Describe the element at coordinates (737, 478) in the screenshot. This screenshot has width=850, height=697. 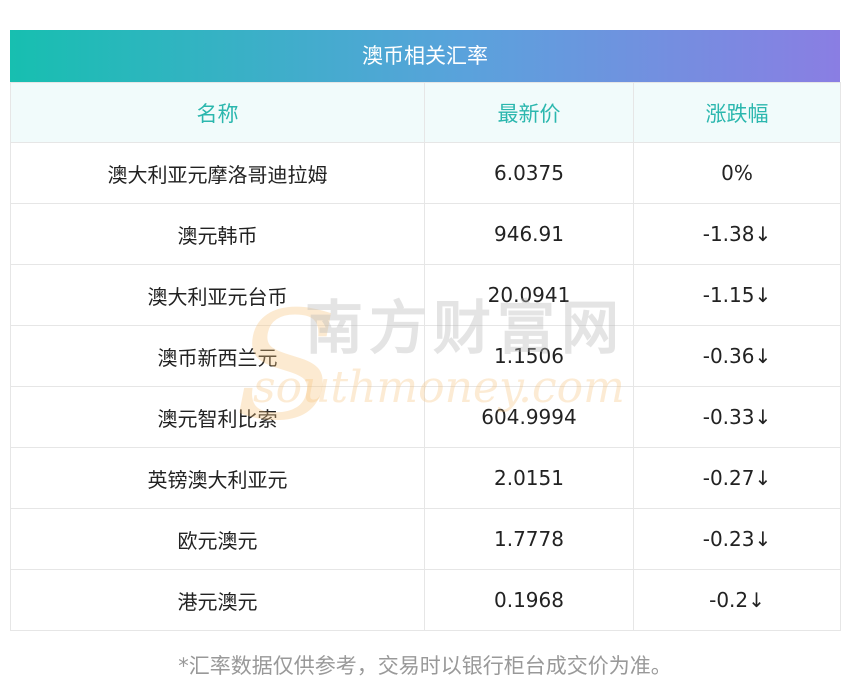
I see `change-percent: -0.27↓` at that location.